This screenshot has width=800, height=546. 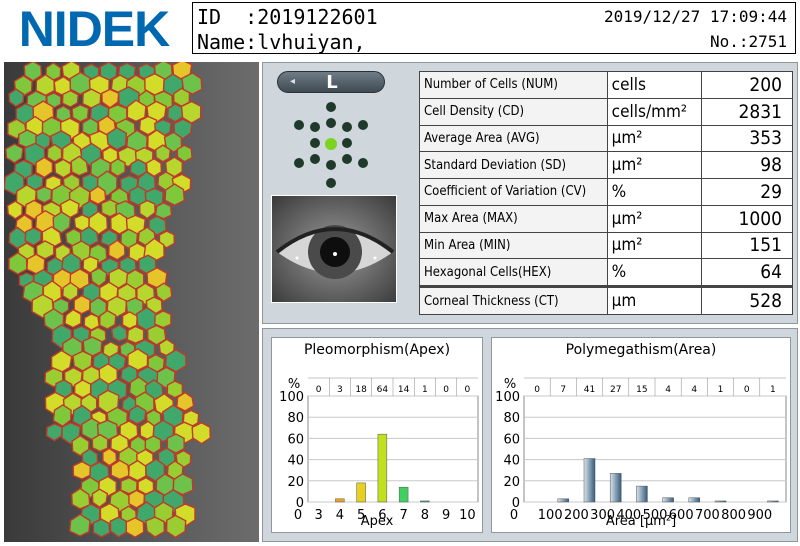 What do you see at coordinates (513, 138) in the screenshot?
I see `result-label: Average Area (AVG)` at bounding box center [513, 138].